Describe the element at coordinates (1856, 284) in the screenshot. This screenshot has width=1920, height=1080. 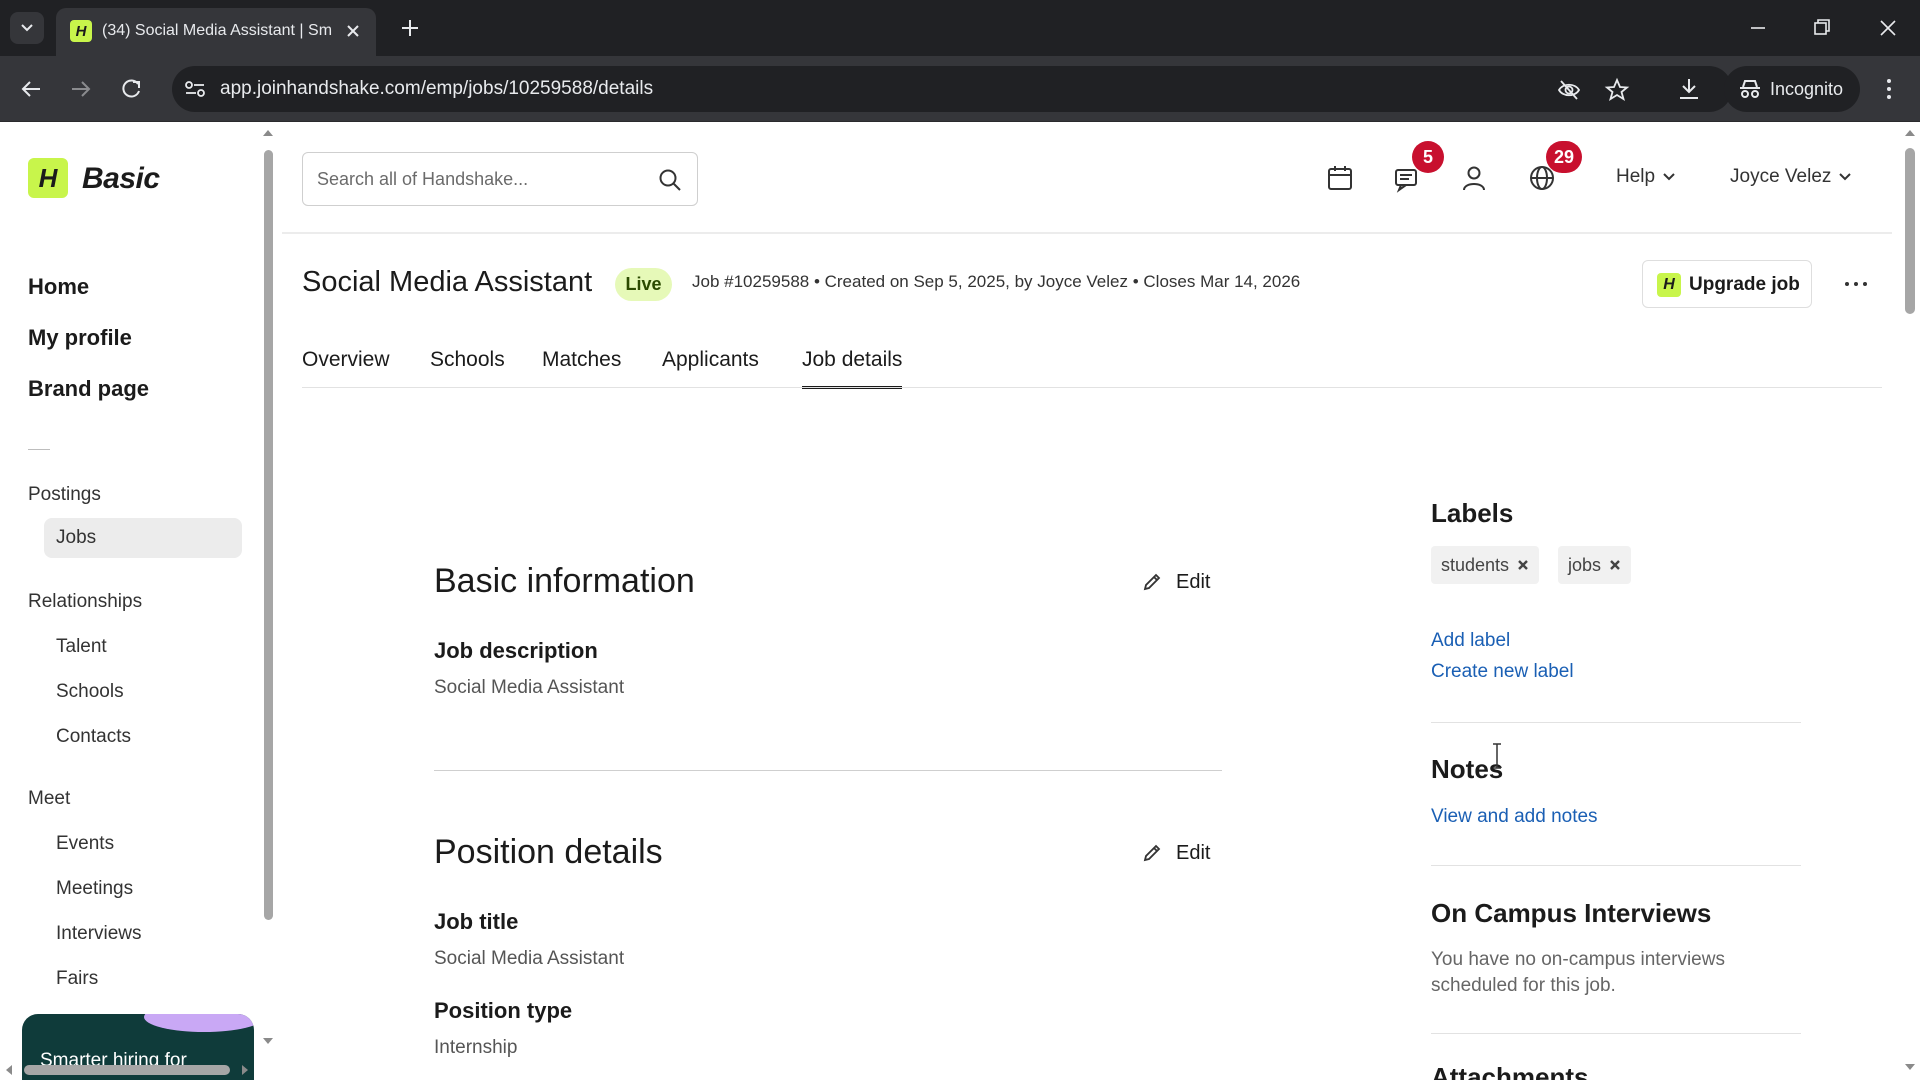
I see `more-options-icon` at that location.